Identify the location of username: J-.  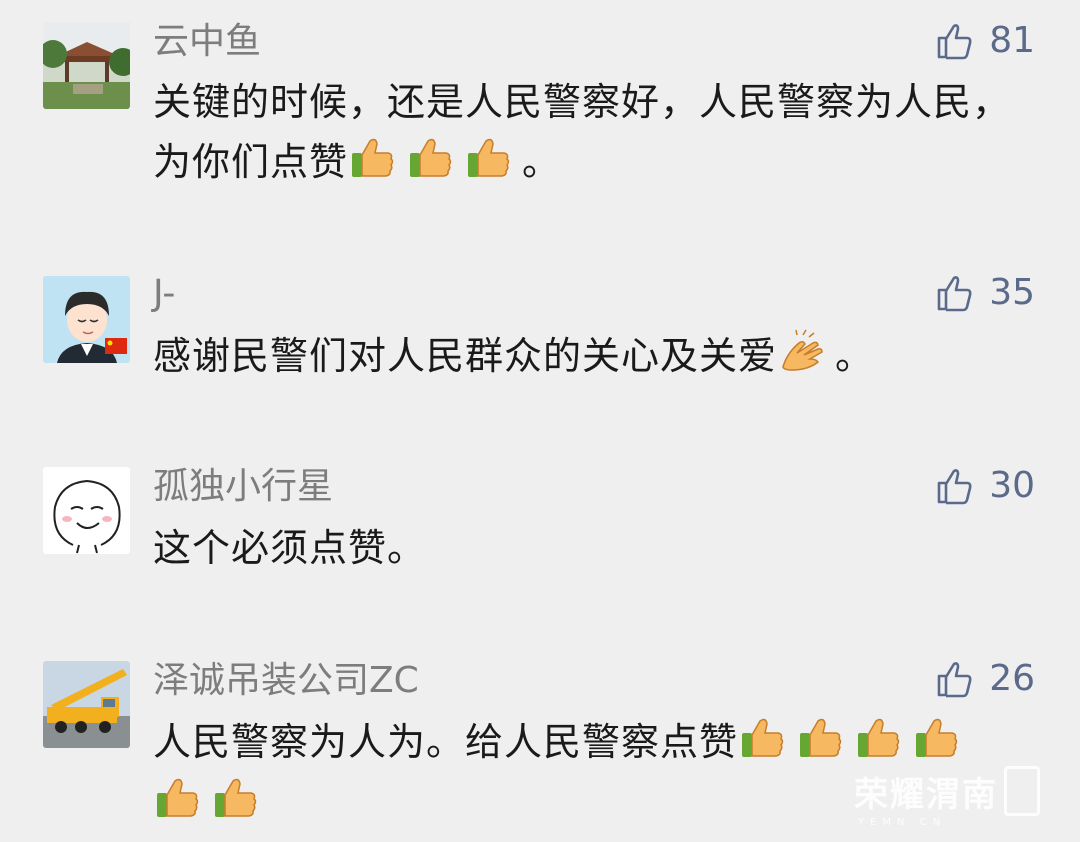
(164, 294).